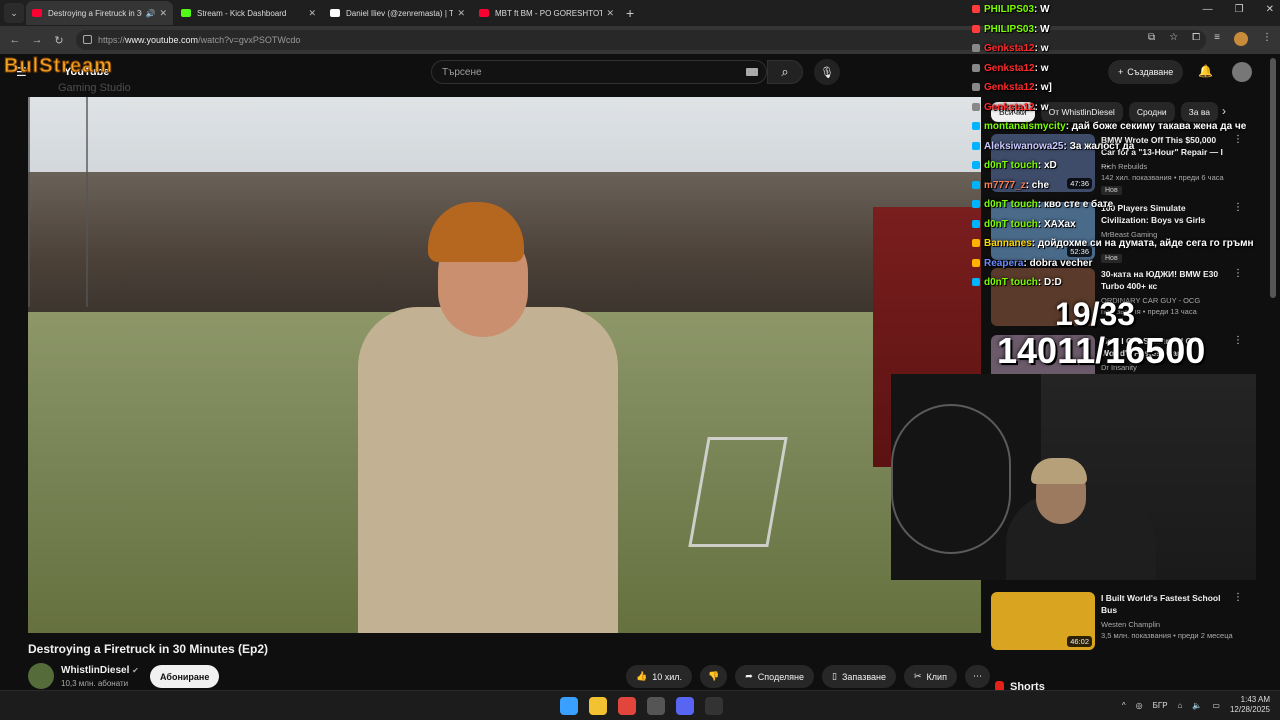 The width and height of the screenshot is (1280, 720). Describe the element at coordinates (99, 13) in the screenshot. I see `browser-tab: Destroying a Firetruck in 30 🔊 ✕` at that location.